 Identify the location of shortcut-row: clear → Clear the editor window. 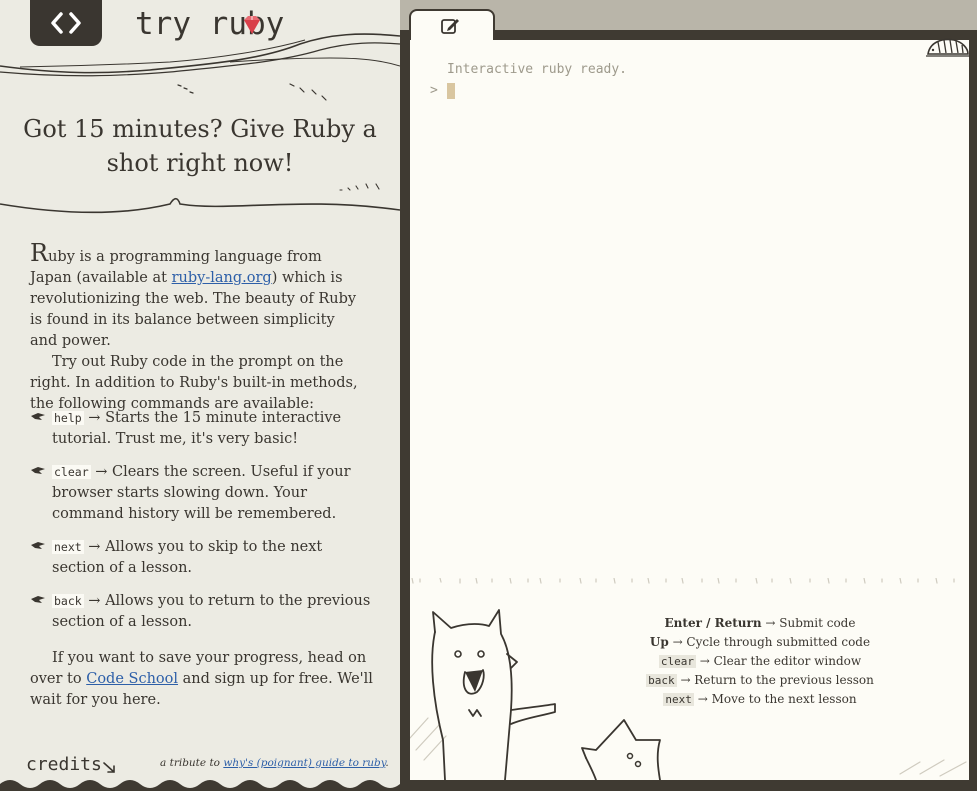
(760, 661).